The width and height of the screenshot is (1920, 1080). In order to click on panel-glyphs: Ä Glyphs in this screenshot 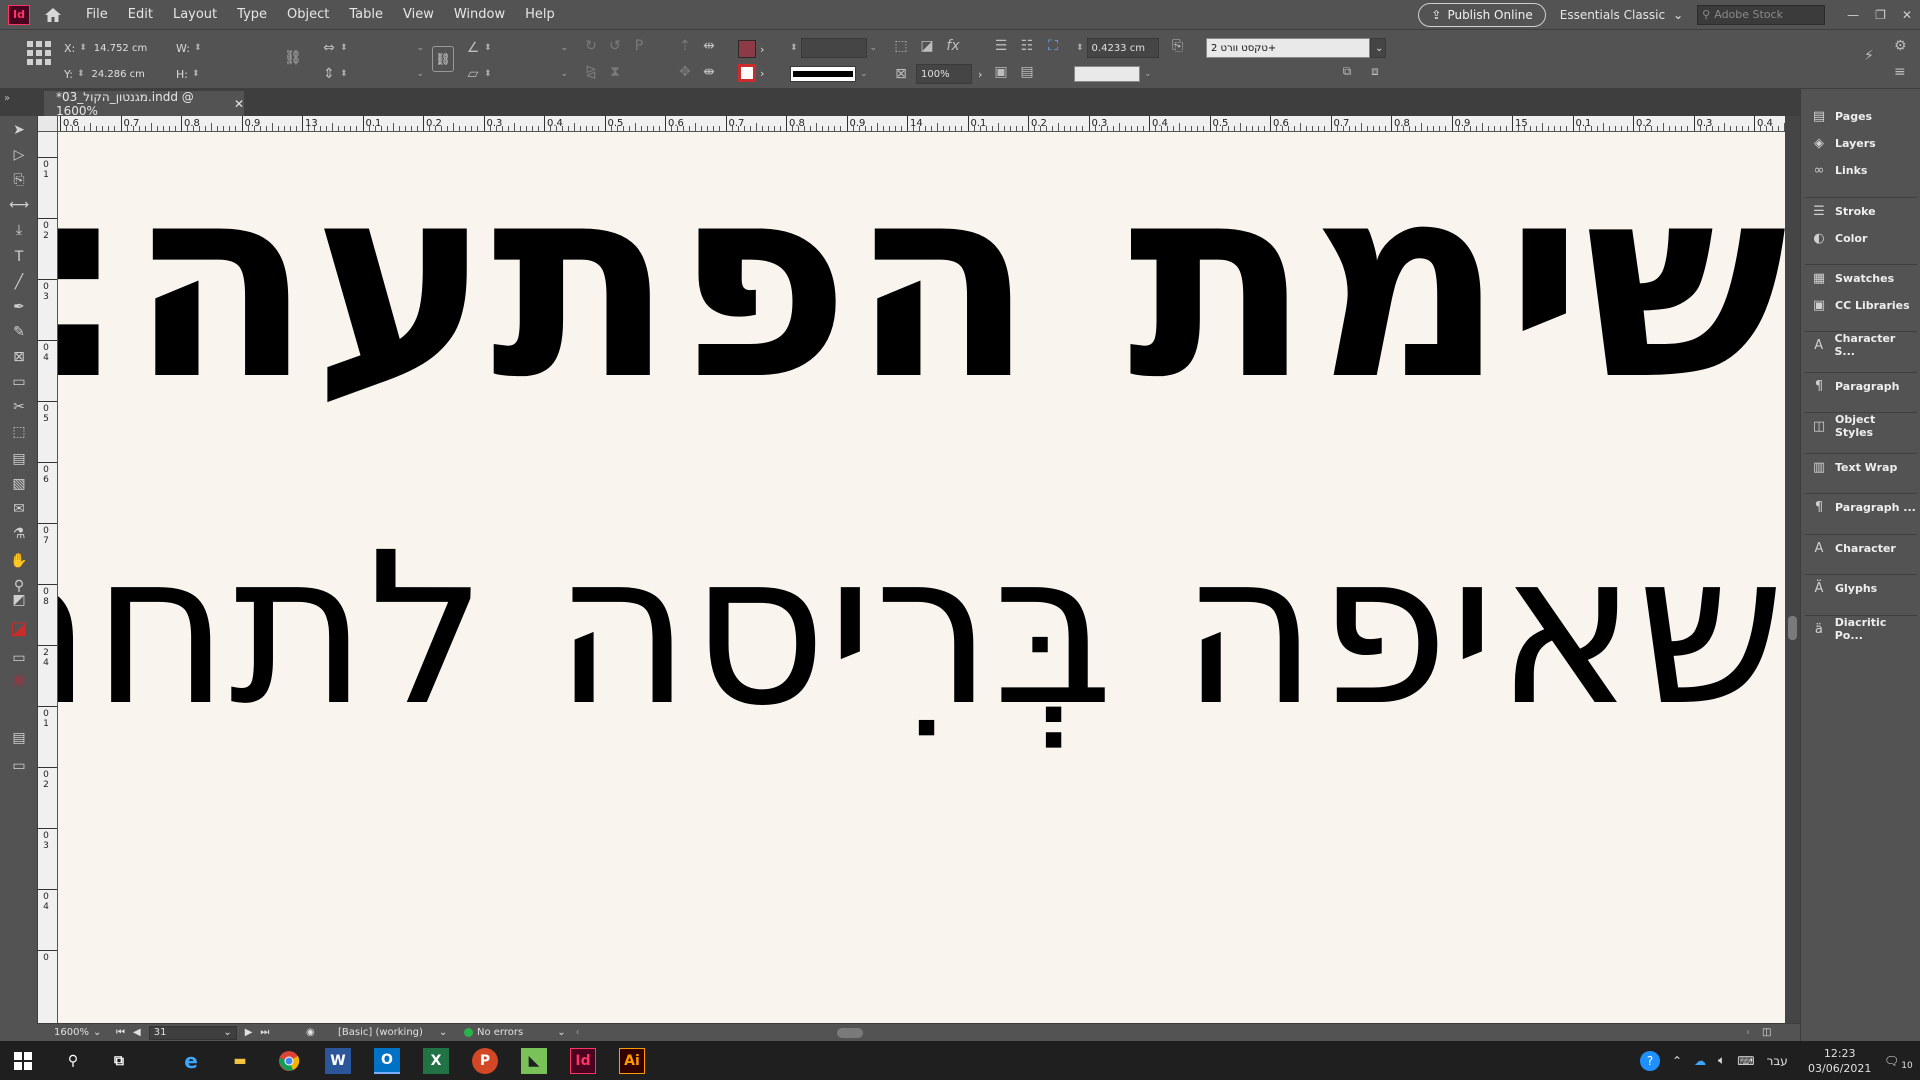, I will do `click(1864, 588)`.